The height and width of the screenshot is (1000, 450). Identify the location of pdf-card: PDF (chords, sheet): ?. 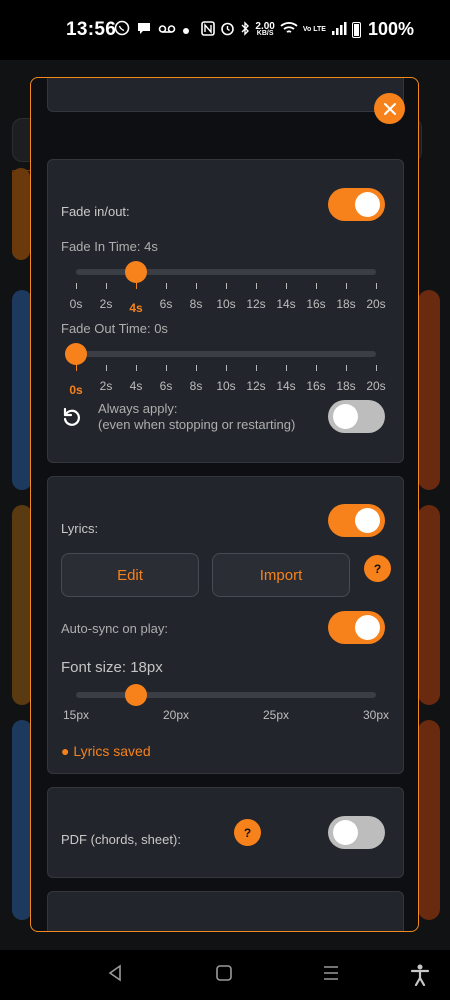
(225, 832).